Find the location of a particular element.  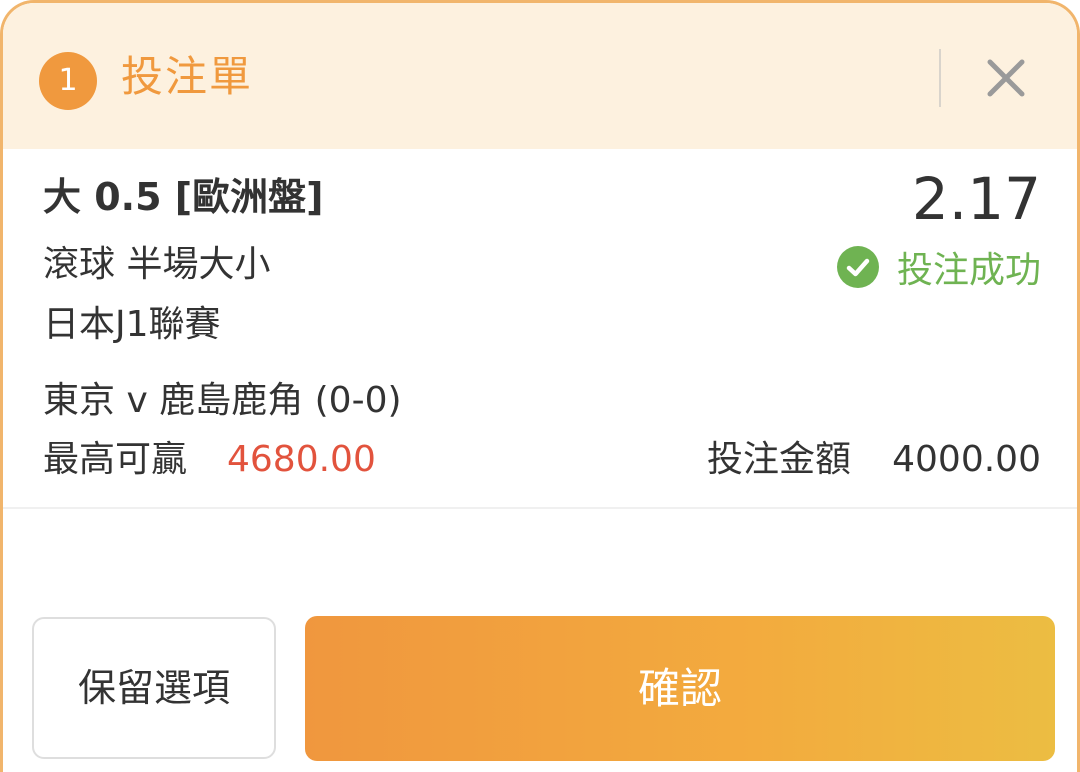

bet-count-badge: 1 is located at coordinates (68, 81).